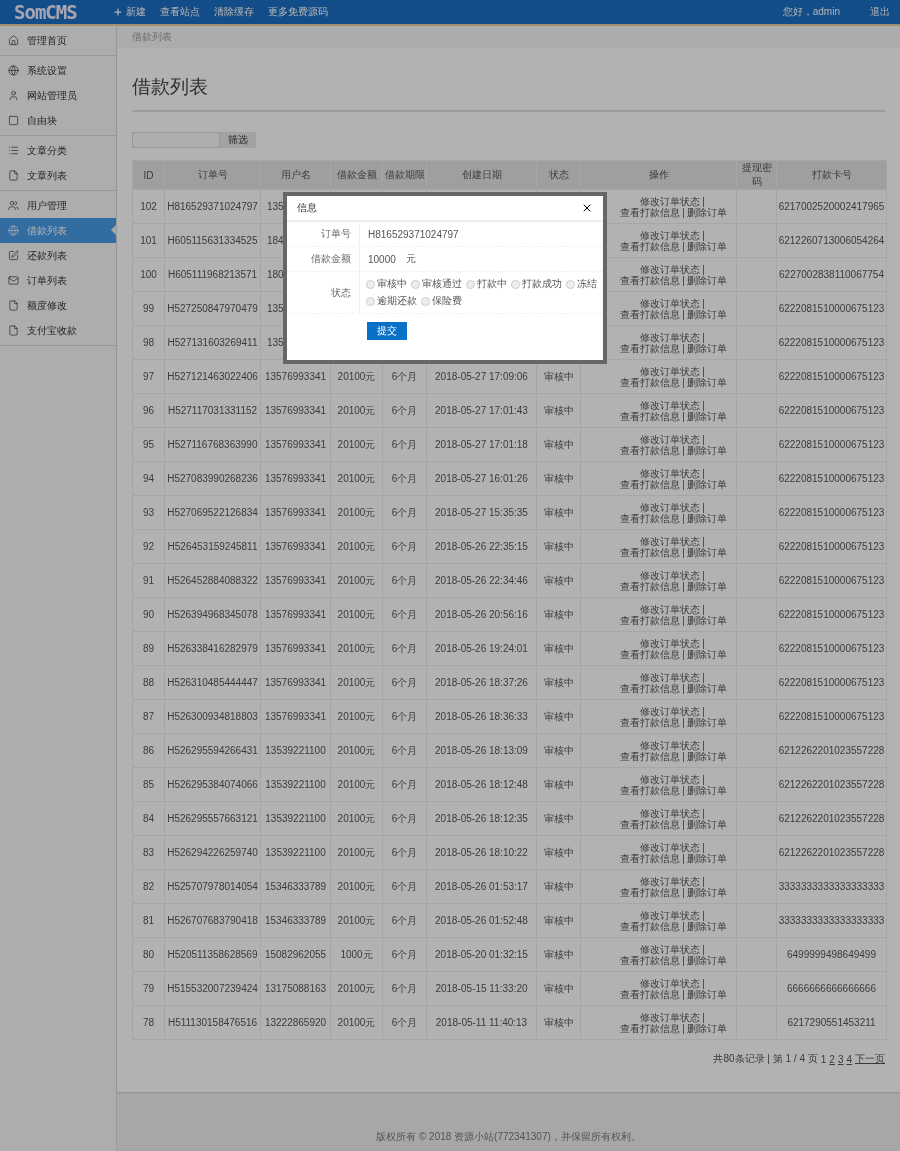 Image resolution: width=900 pixels, height=1151 pixels. I want to click on status-radio: 保险费, so click(441, 301).